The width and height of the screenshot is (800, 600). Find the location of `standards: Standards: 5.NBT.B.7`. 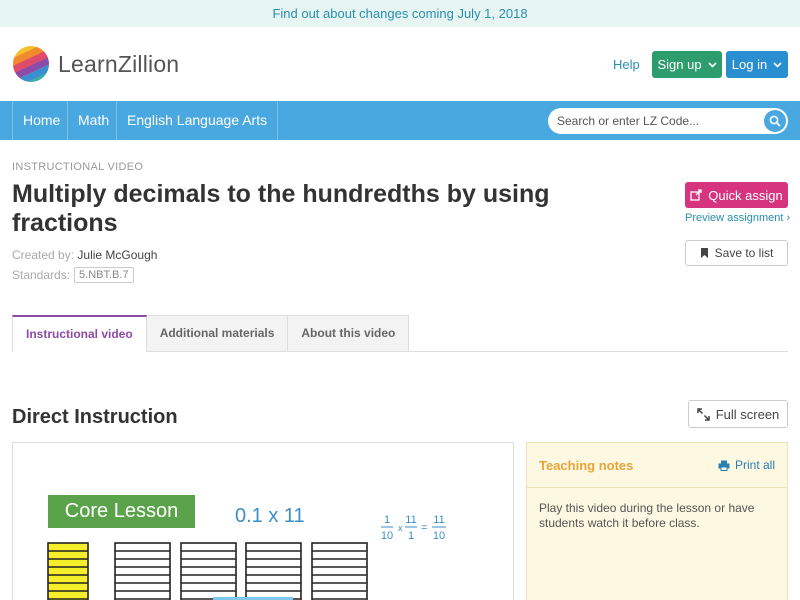

standards: Standards: 5.NBT.B.7 is located at coordinates (73, 275).